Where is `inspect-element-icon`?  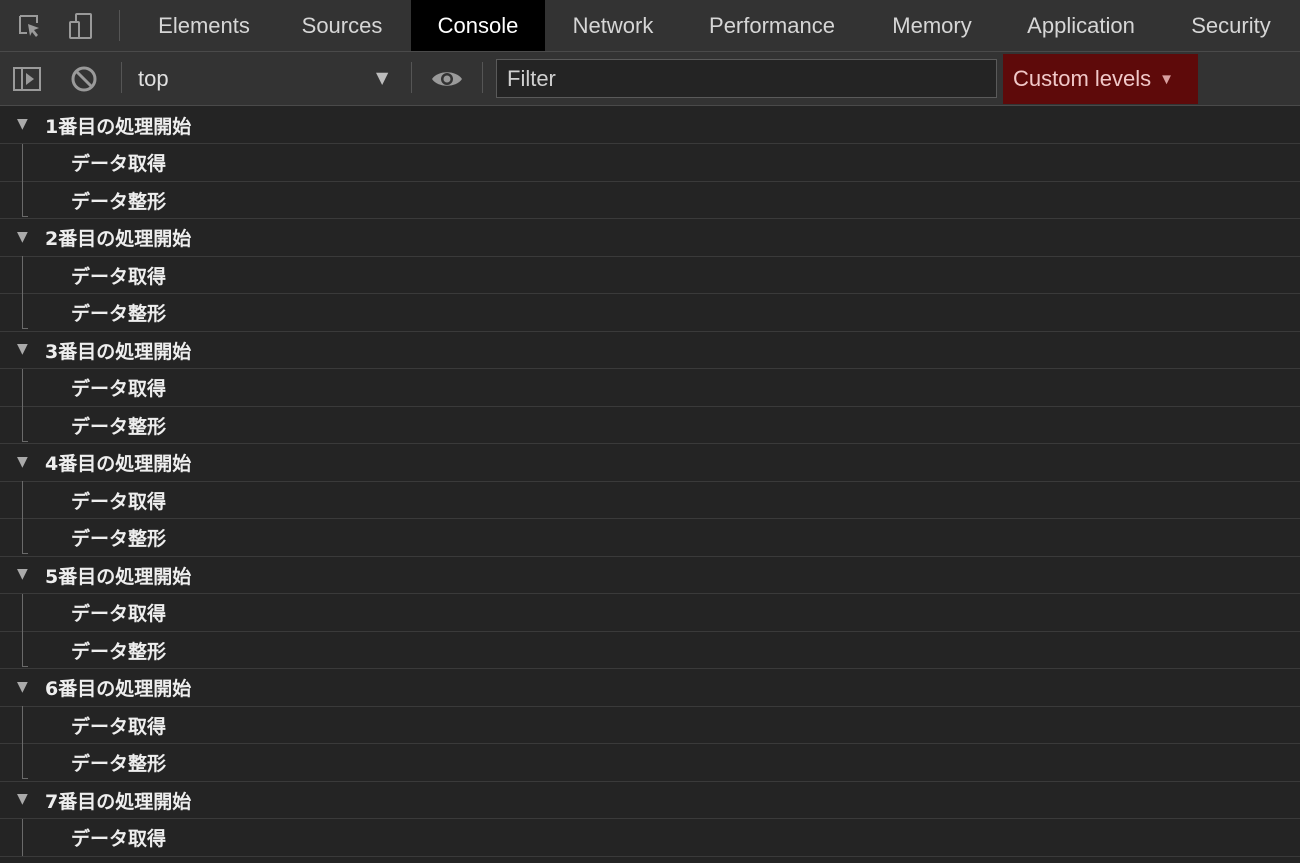
inspect-element-icon is located at coordinates (30, 25).